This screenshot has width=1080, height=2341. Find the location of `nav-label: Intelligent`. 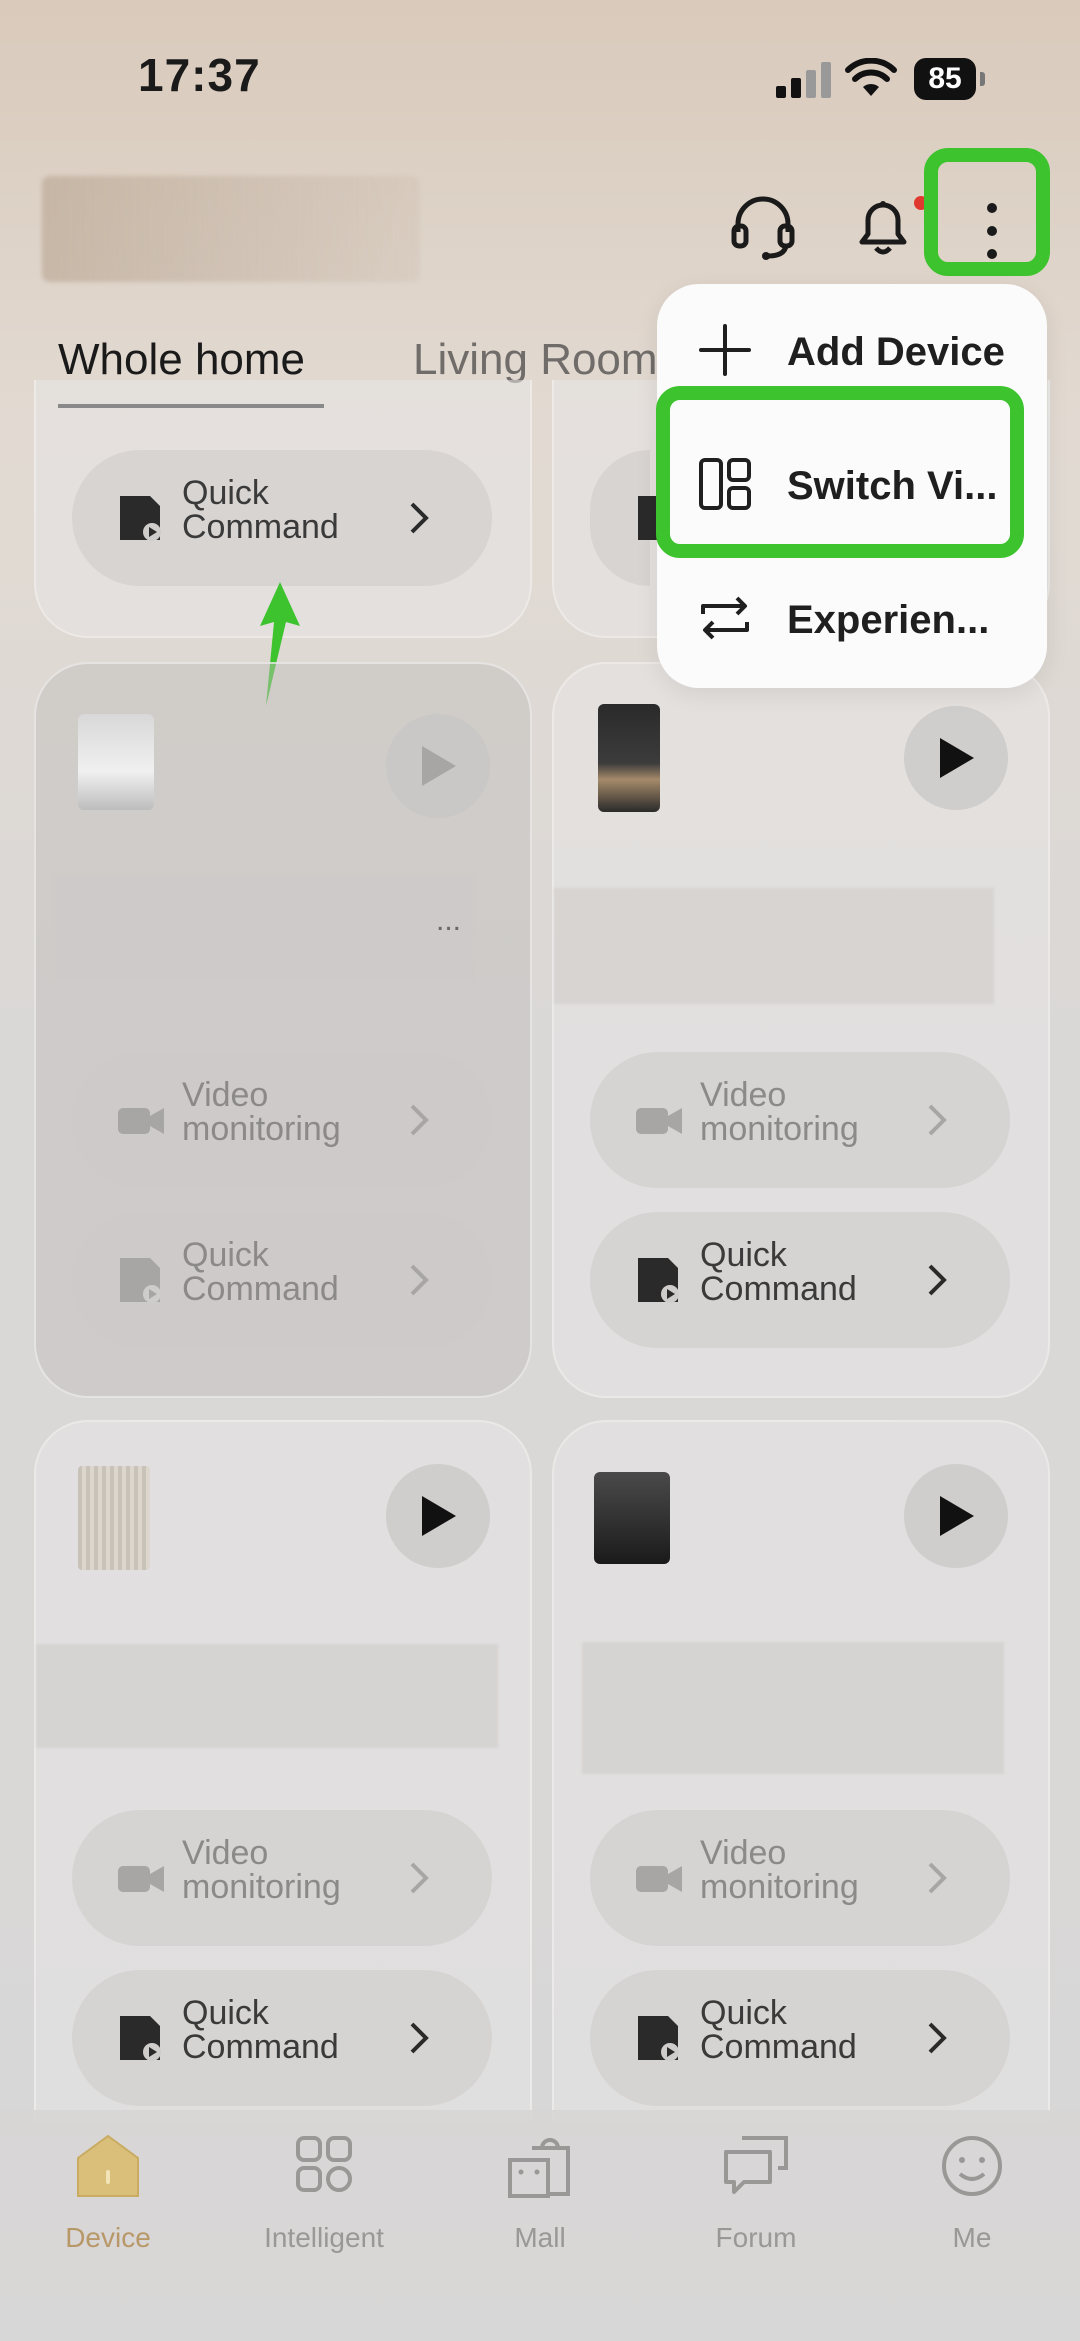

nav-label: Intelligent is located at coordinates (324, 2237).